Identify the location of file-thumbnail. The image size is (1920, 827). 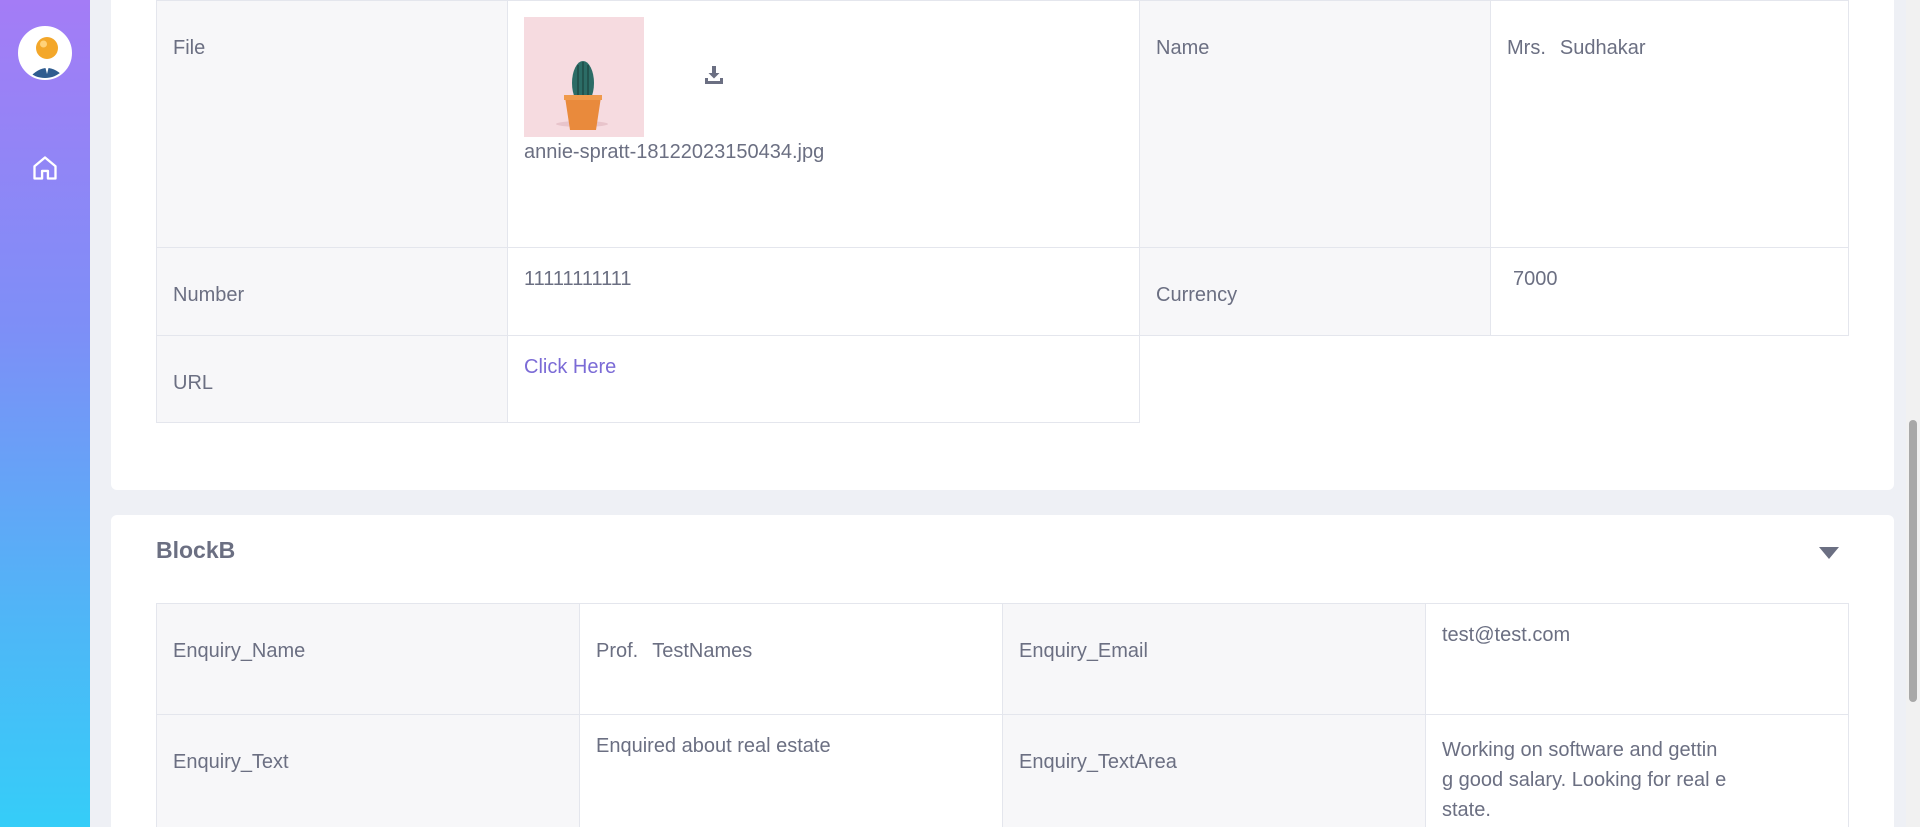
(584, 77).